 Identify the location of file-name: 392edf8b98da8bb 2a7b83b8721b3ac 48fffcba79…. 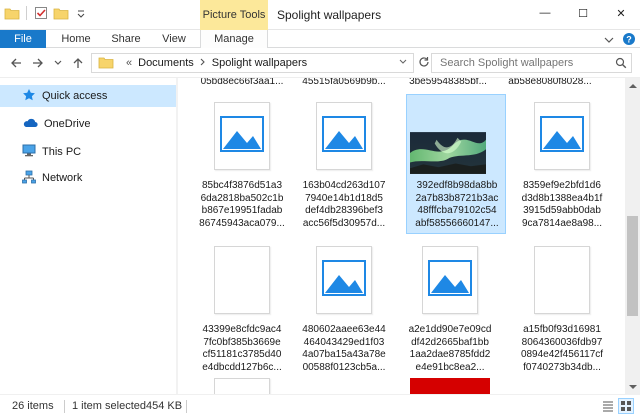
(457, 204).